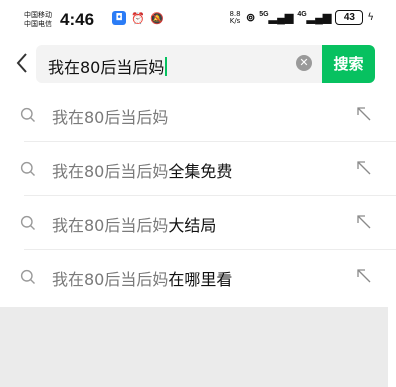  I want to click on suggestion-text: 我在80后当后妈, so click(110, 116).